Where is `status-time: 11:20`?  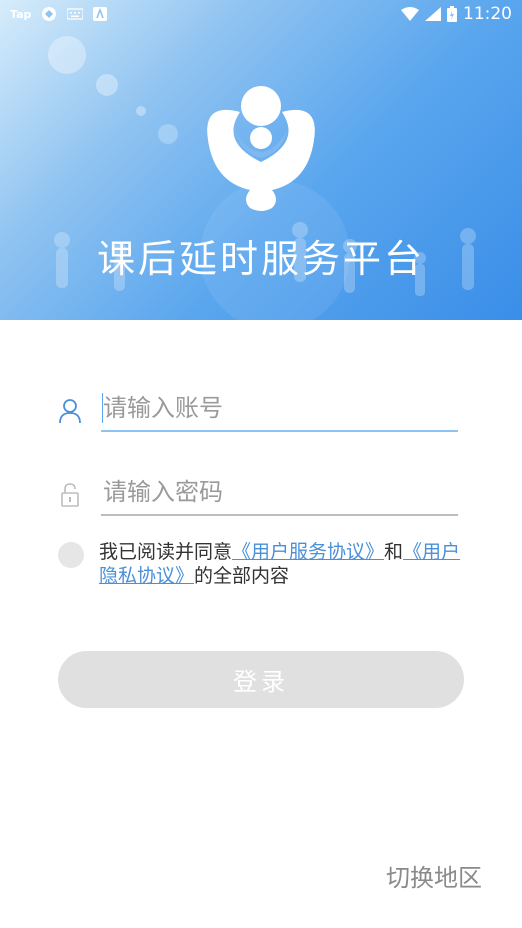
status-time: 11:20 is located at coordinates (487, 14).